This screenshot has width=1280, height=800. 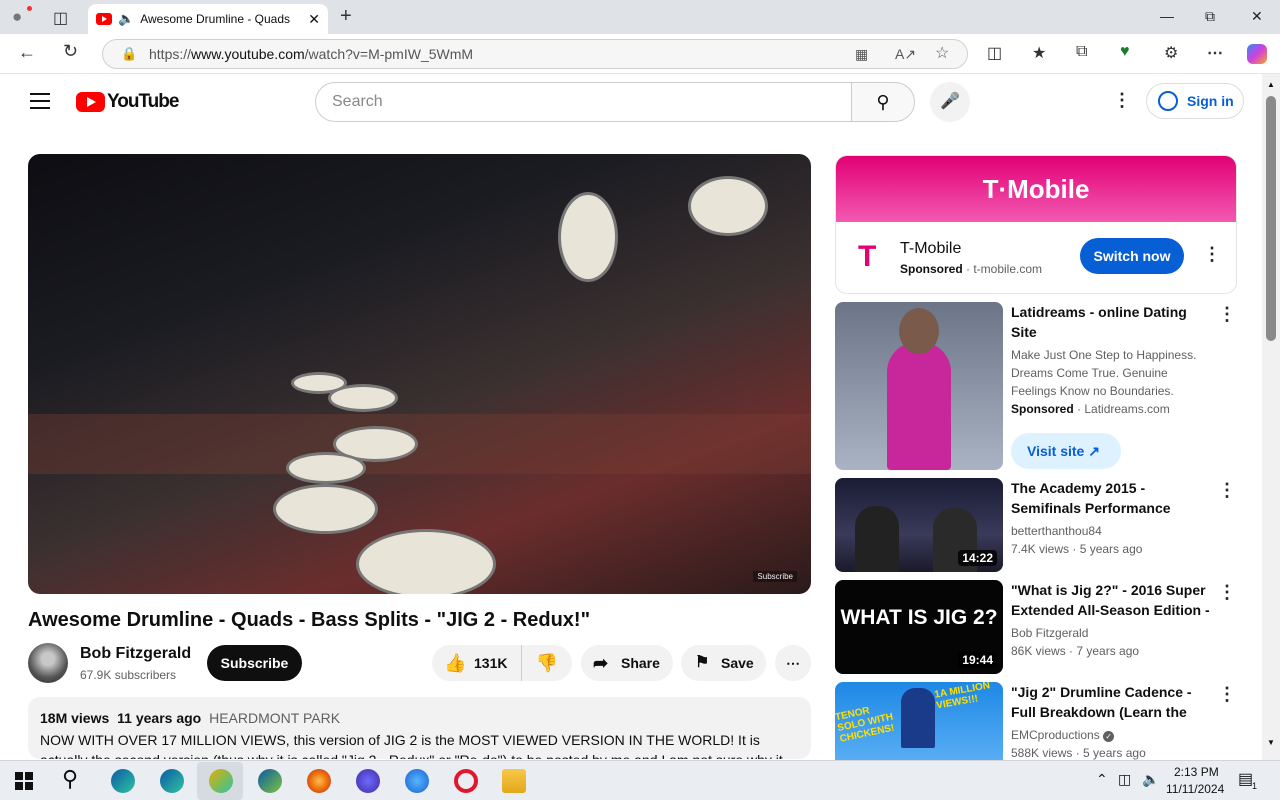 What do you see at coordinates (27, 52) in the screenshot?
I see `back-icon: ←` at bounding box center [27, 52].